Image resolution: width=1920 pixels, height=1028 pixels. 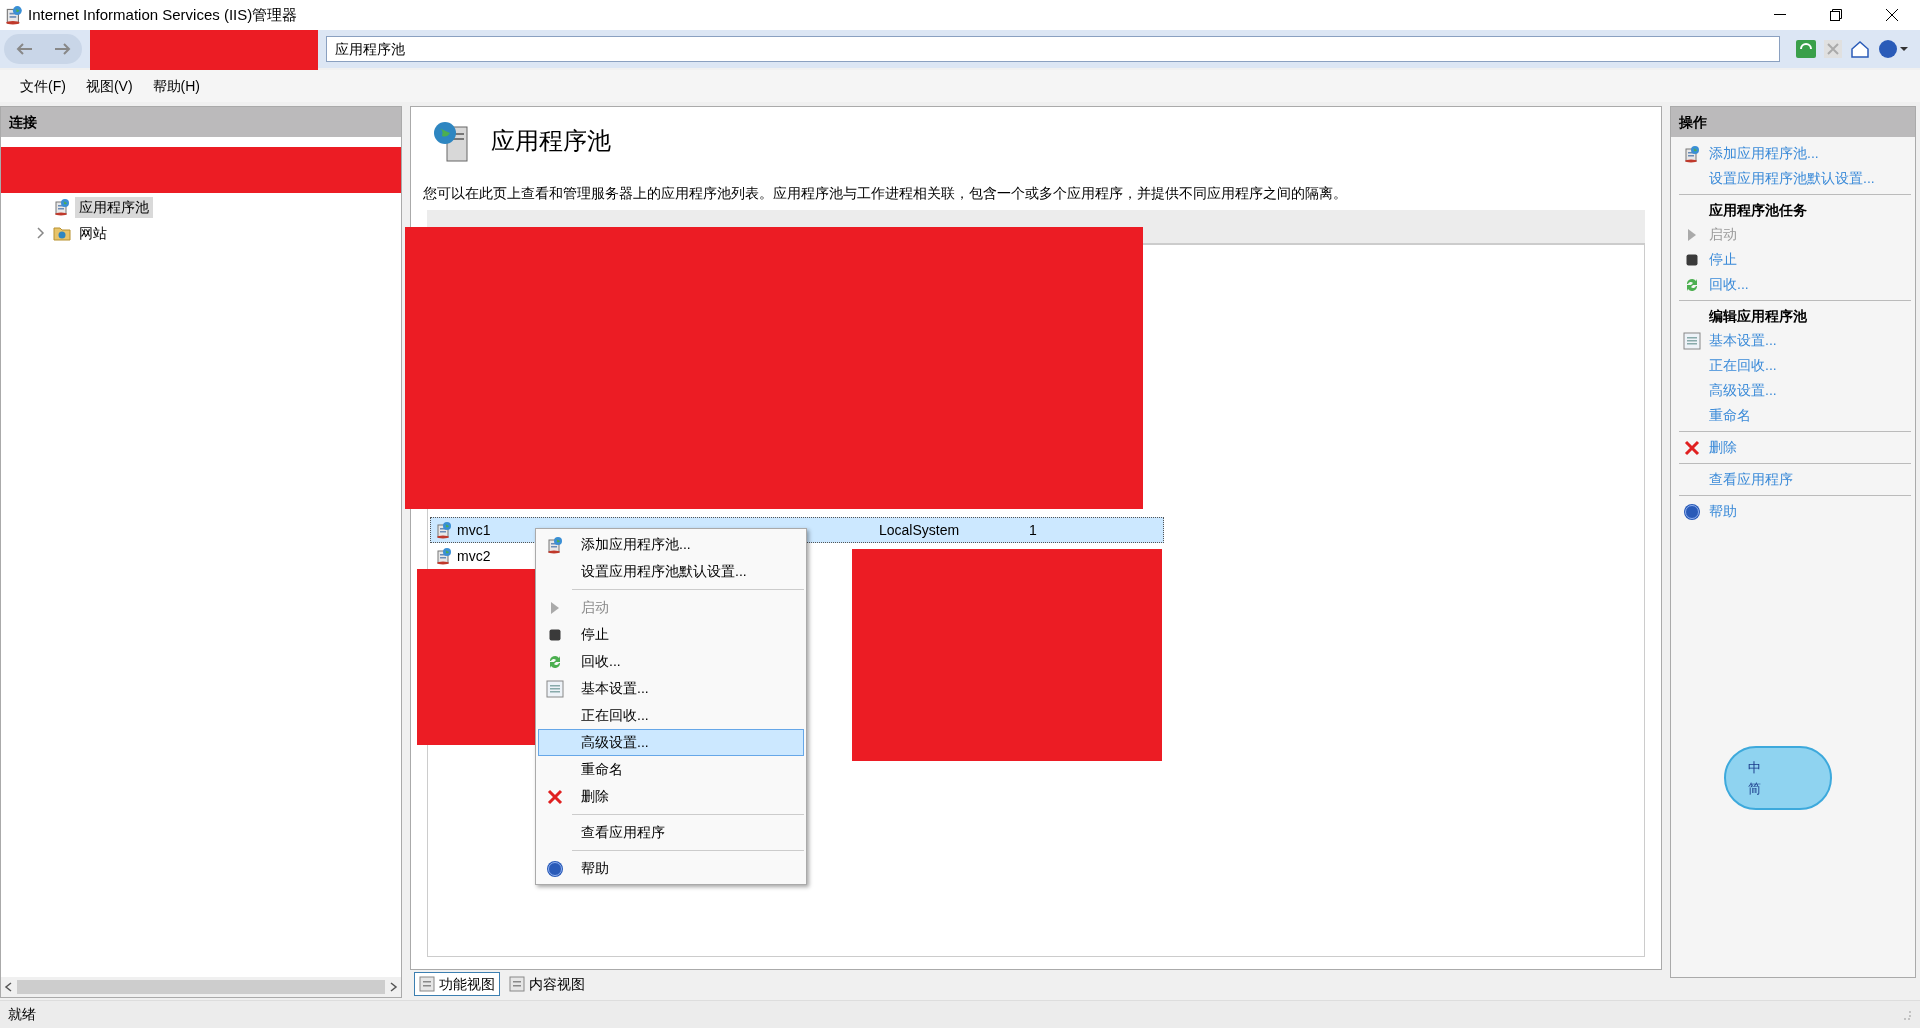 I want to click on section-heading: 编辑应用程序池, so click(x=1758, y=316).